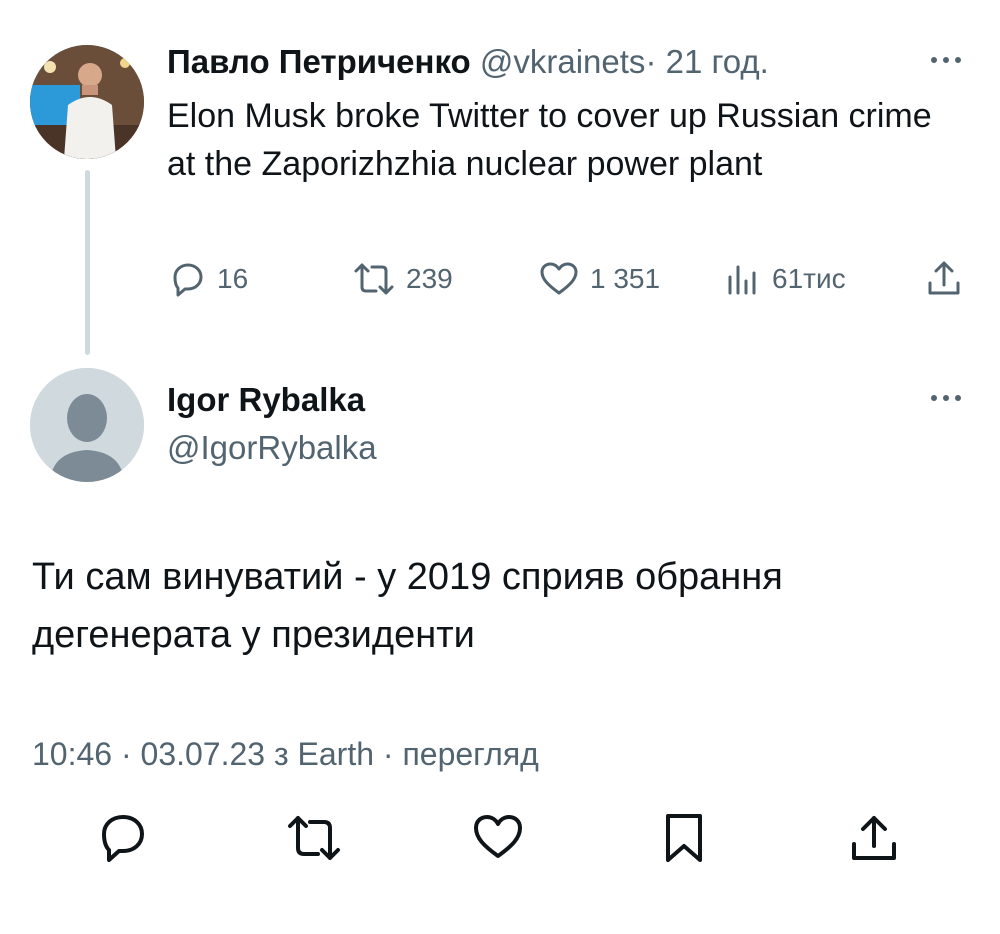 The width and height of the screenshot is (1000, 934). Describe the element at coordinates (87, 262) in the screenshot. I see `thread-line` at that location.